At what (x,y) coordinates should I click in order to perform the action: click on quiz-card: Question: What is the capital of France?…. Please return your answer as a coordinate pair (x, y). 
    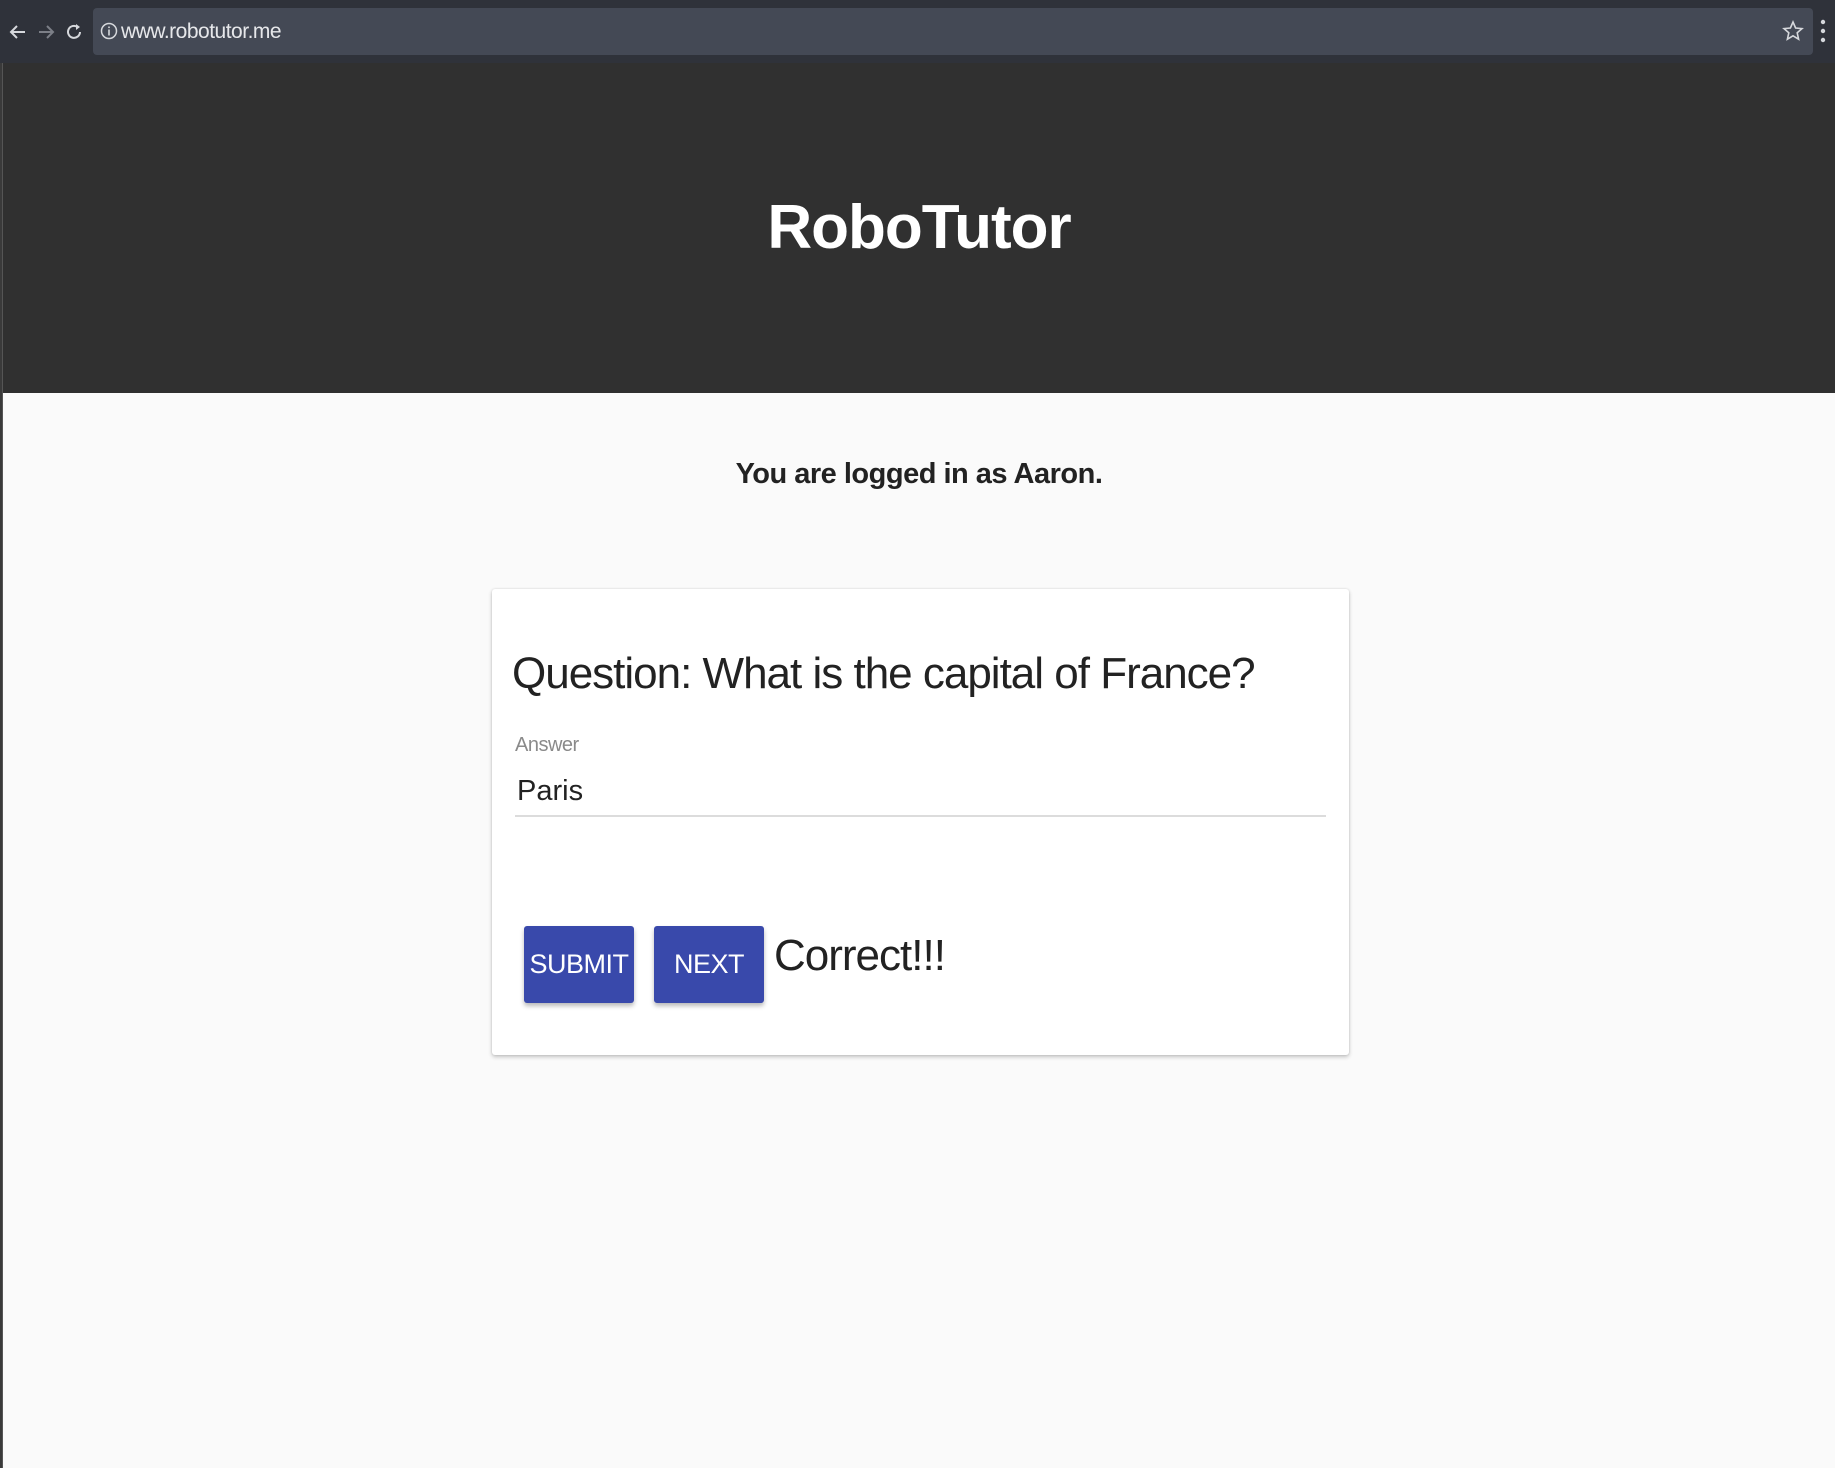
    Looking at the image, I should click on (920, 822).